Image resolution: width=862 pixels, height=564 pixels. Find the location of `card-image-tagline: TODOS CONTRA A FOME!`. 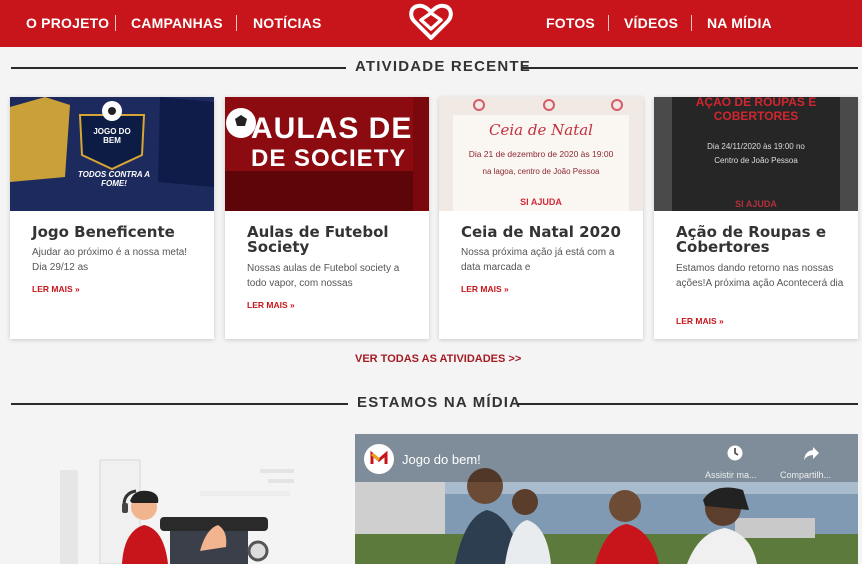

card-image-tagline: TODOS CONTRA A FOME! is located at coordinates (114, 179).